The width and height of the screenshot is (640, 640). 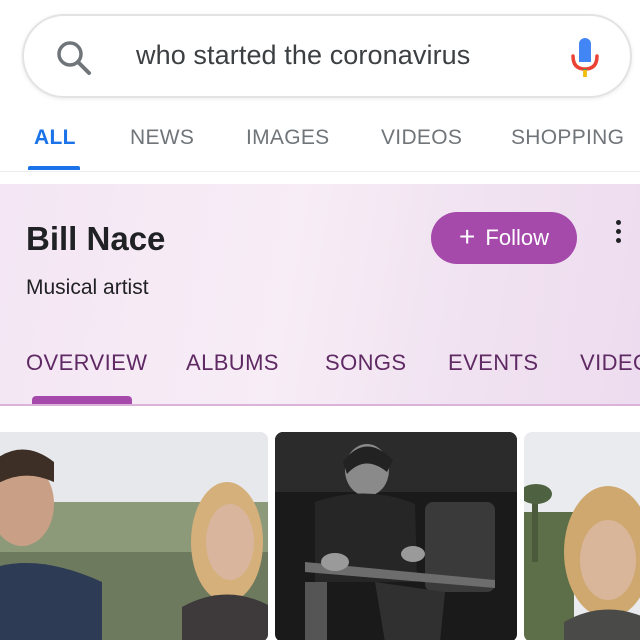 What do you see at coordinates (87, 287) in the screenshot?
I see `entity-subtitle: Musical artist` at bounding box center [87, 287].